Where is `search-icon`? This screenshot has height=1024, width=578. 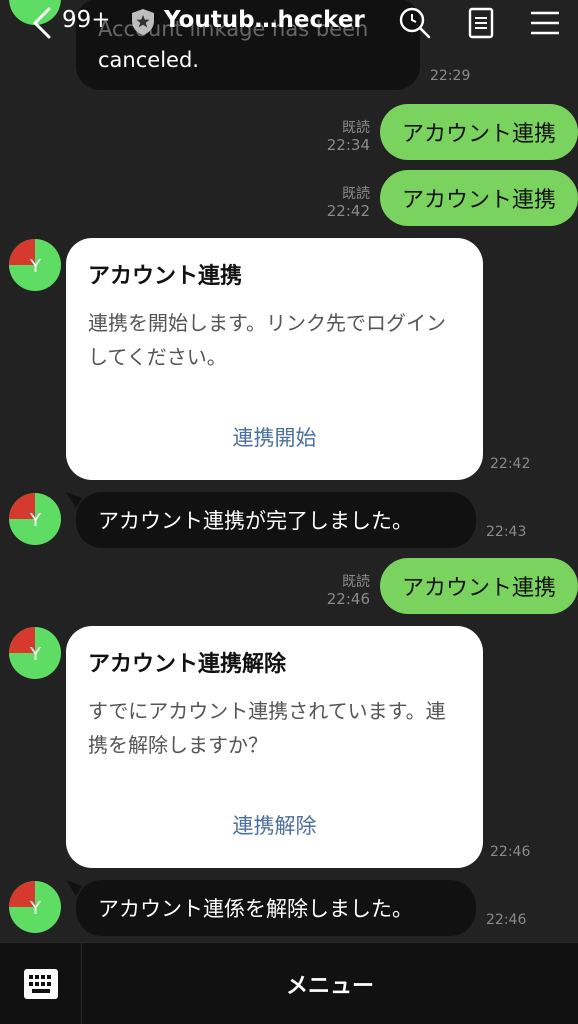 search-icon is located at coordinates (415, 23).